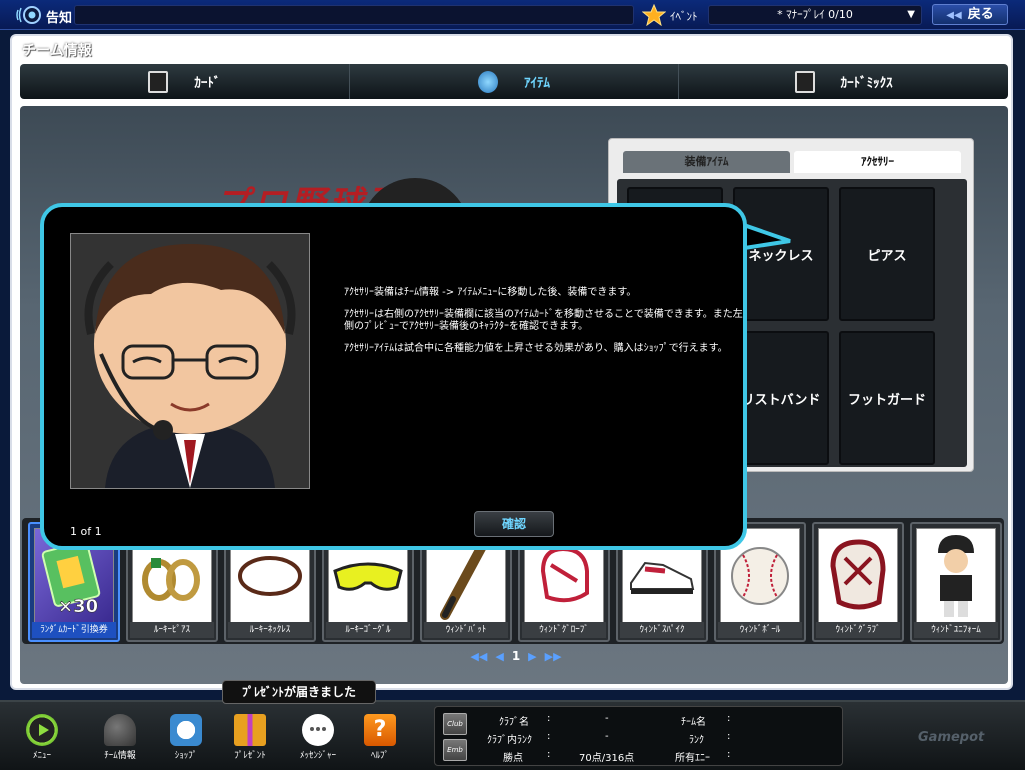  What do you see at coordinates (186, 756) in the screenshot?
I see `nav-label: ｼｮｯﾌﾟ` at bounding box center [186, 756].